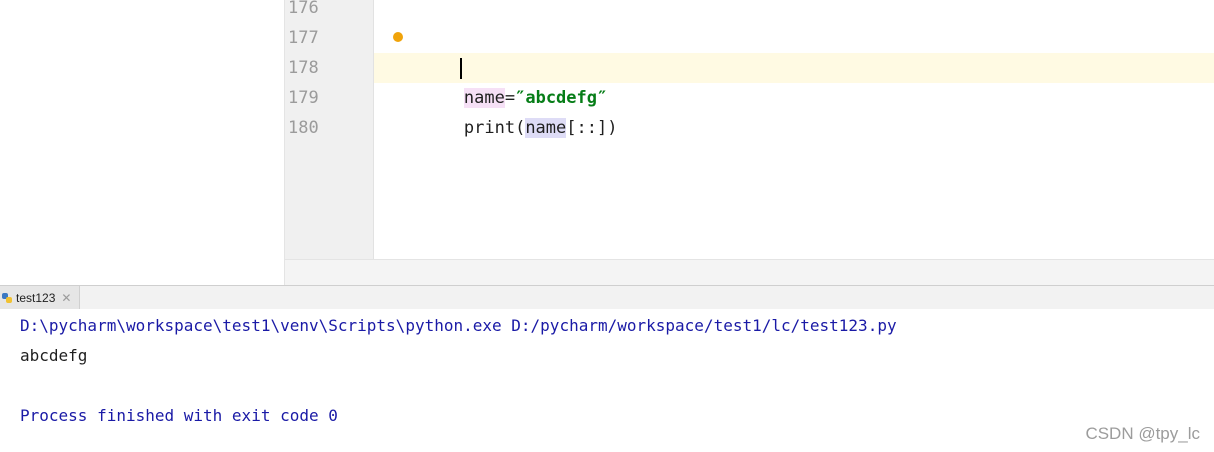 The width and height of the screenshot is (1214, 452). Describe the element at coordinates (749, 272) in the screenshot. I see `editor-horizontal-scrollbar` at that location.